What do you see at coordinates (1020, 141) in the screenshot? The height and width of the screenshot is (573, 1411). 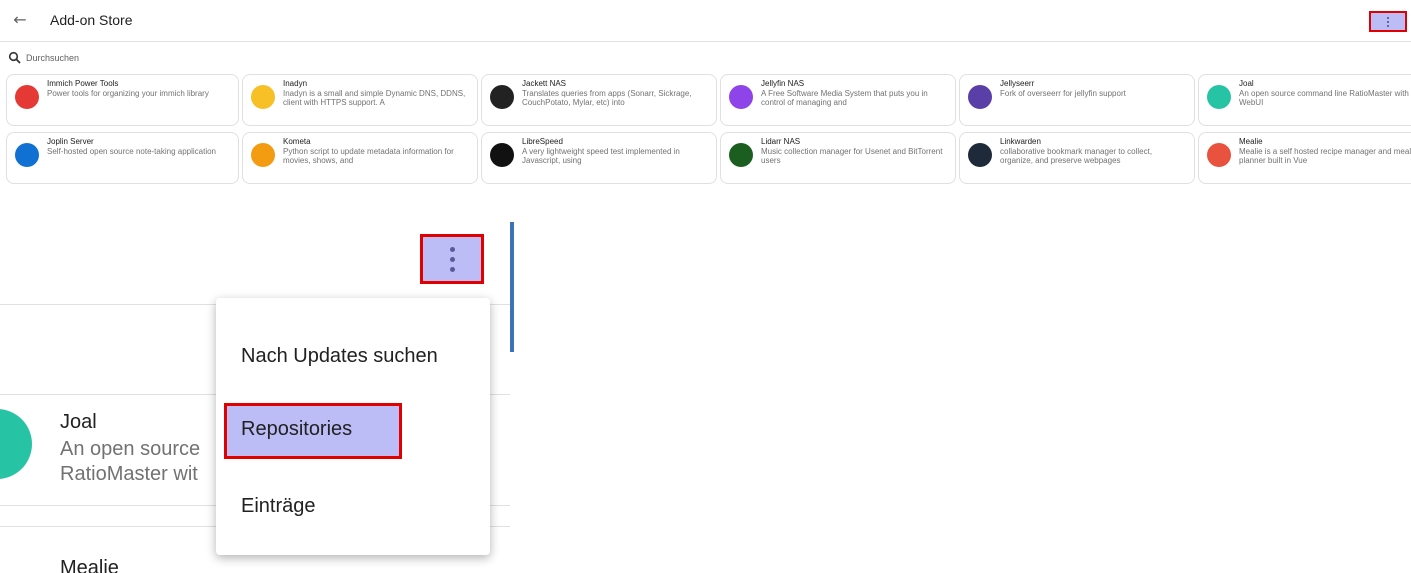 I see `addon-card-title: Linkwarden` at bounding box center [1020, 141].